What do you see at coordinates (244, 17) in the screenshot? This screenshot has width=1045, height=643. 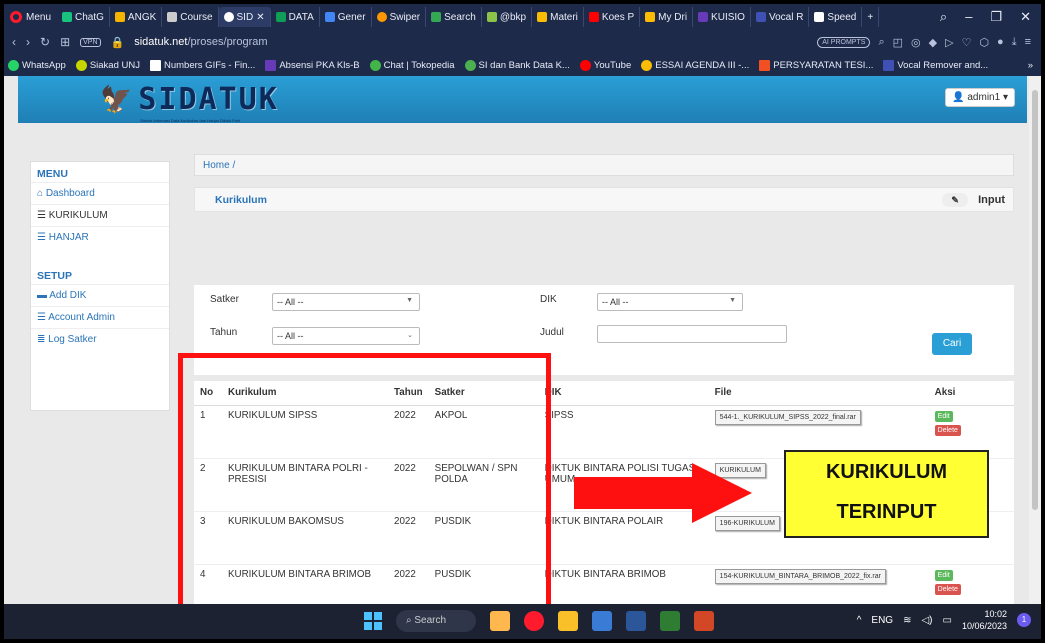 I see `browser-tab-active: SID ✕` at bounding box center [244, 17].